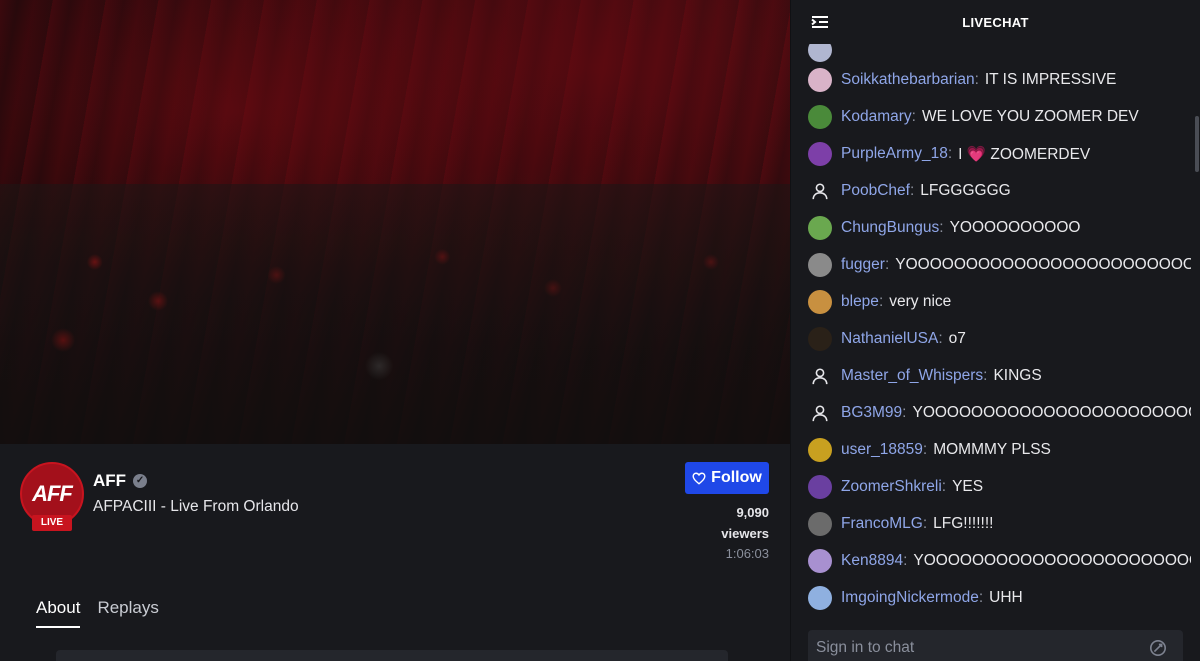 The image size is (1200, 661). Describe the element at coordinates (1030, 116) in the screenshot. I see `chat-text: WE LOVE YOU ZOOMER DEV` at that location.